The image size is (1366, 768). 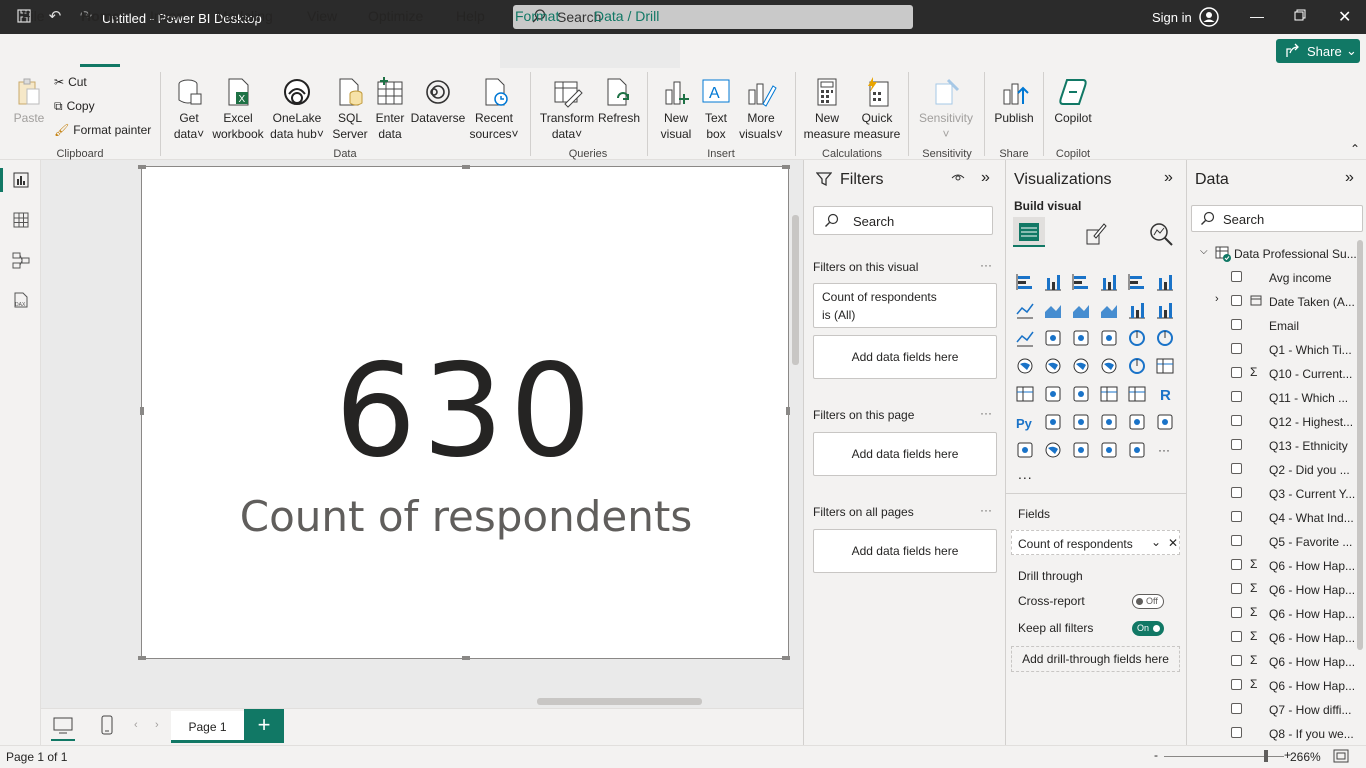 I want to click on smart-narrative-icon, so click(x=1137, y=422).